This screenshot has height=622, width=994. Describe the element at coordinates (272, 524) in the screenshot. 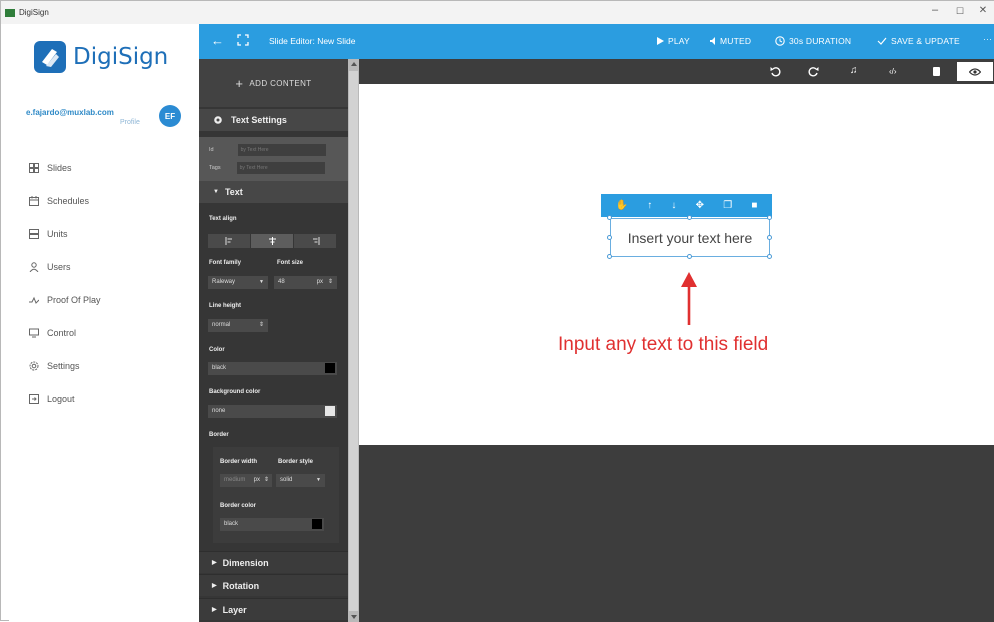

I see `border-color-input: black` at that location.